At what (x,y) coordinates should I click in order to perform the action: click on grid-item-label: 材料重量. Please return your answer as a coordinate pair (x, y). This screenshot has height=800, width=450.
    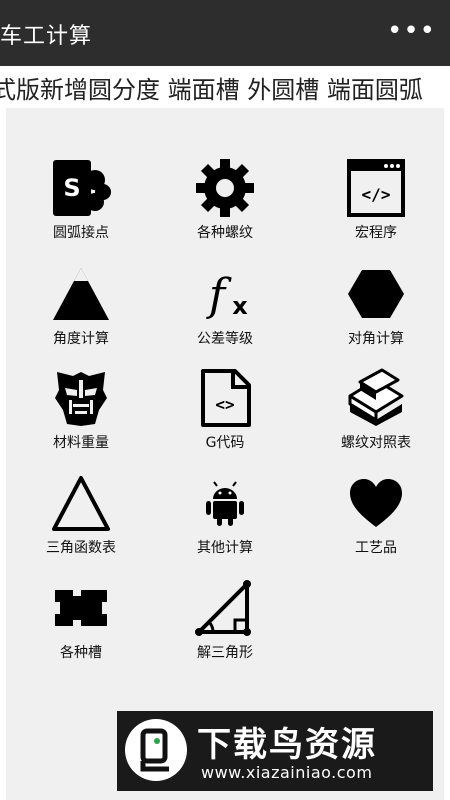
    Looking at the image, I should click on (81, 443).